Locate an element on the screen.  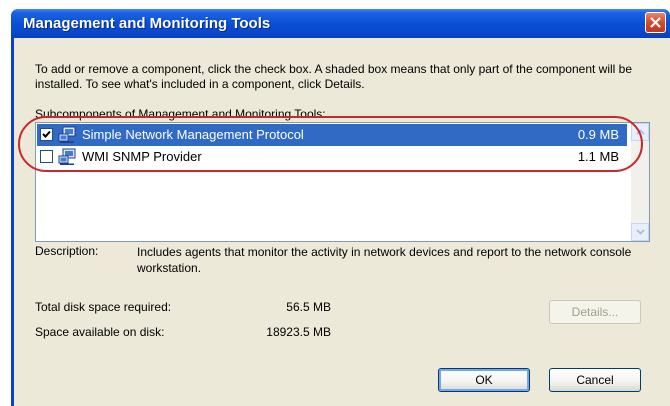
list-scrollbar is located at coordinates (640, 182).